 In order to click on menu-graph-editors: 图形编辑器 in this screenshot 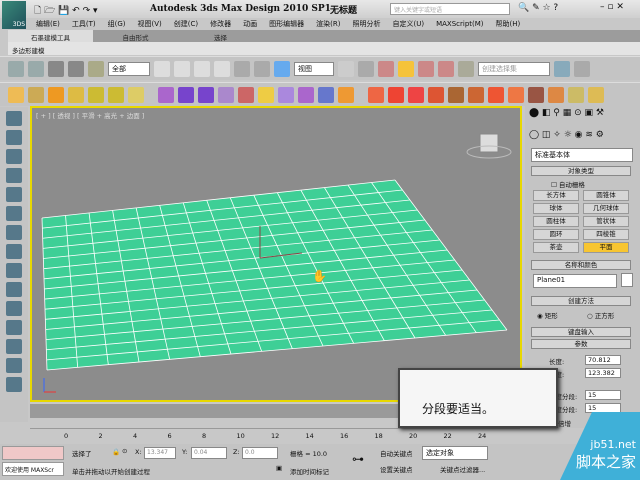, I will do `click(286, 24)`.